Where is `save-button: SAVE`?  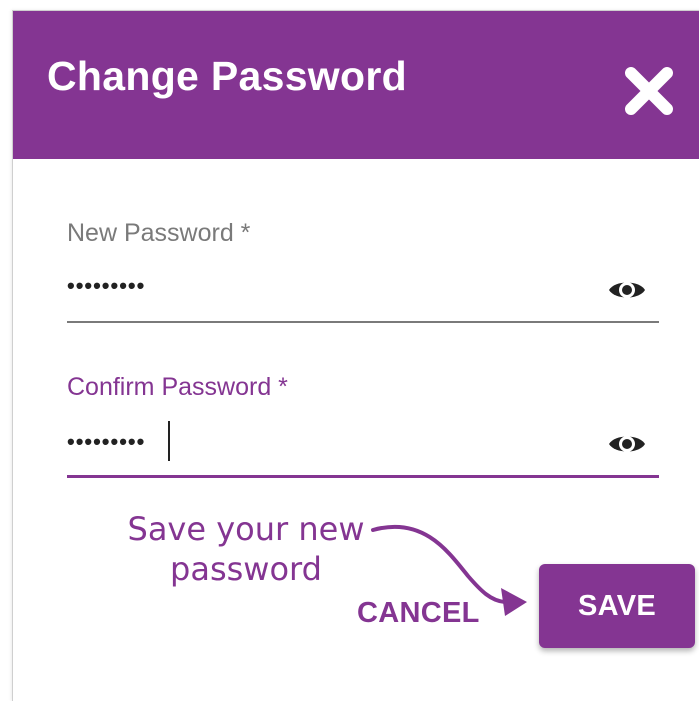
save-button: SAVE is located at coordinates (617, 606).